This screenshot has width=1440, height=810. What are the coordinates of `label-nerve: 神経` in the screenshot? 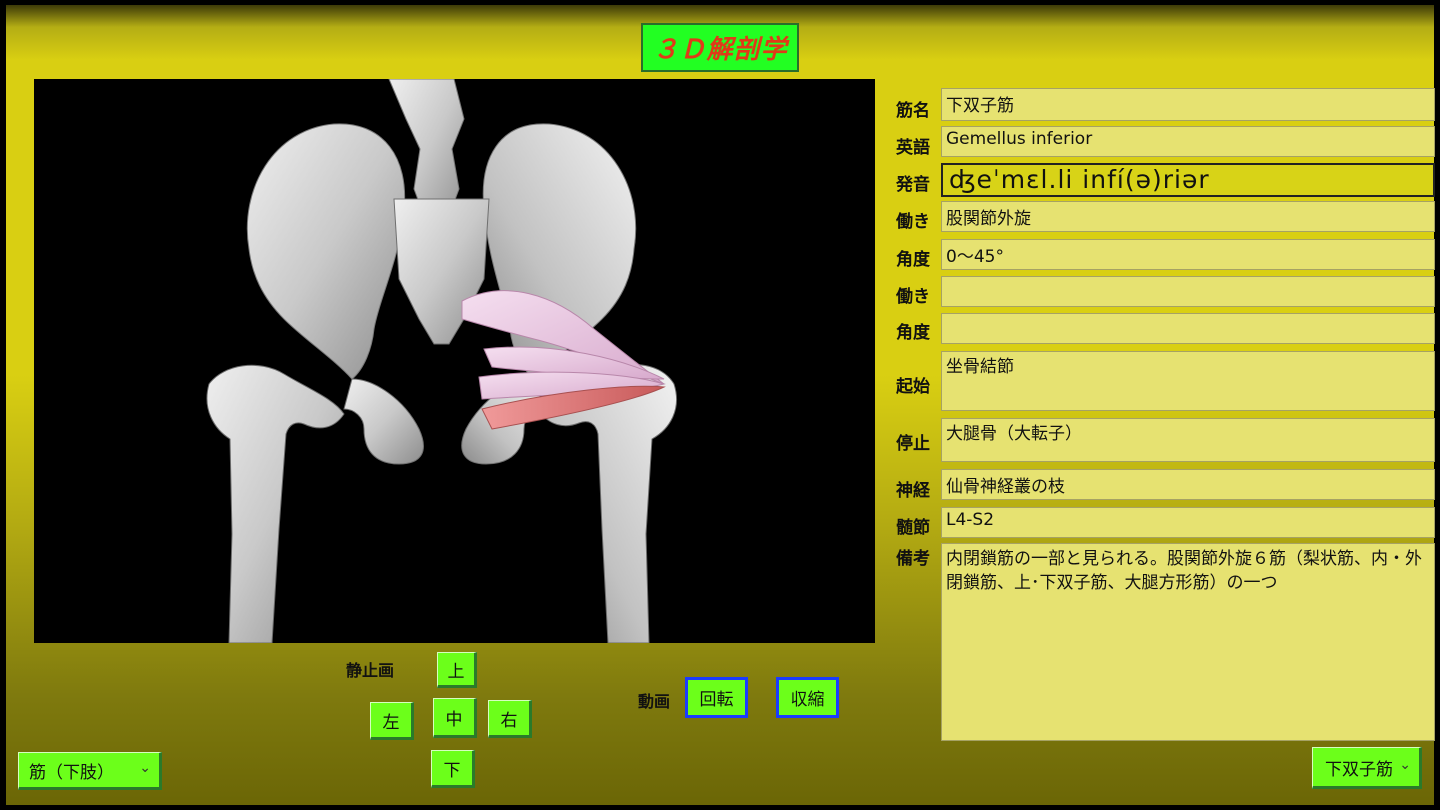 It's located at (913, 491).